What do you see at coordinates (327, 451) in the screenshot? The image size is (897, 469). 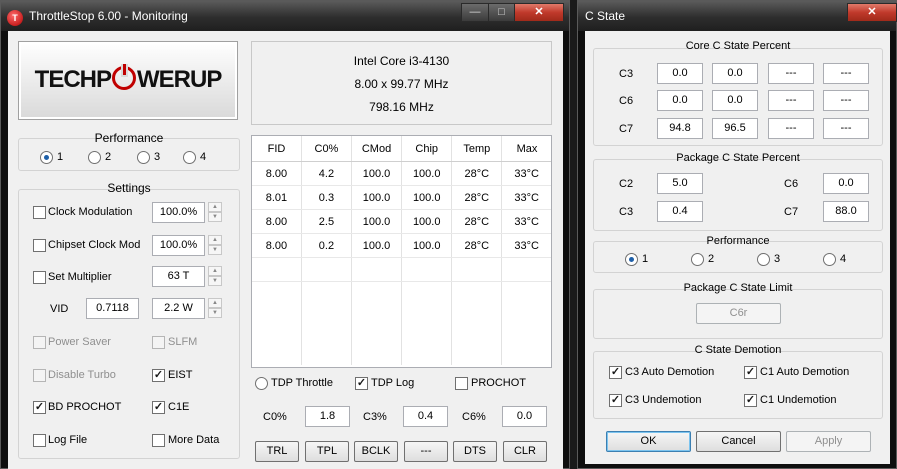 I see `tpl-button: TPL` at bounding box center [327, 451].